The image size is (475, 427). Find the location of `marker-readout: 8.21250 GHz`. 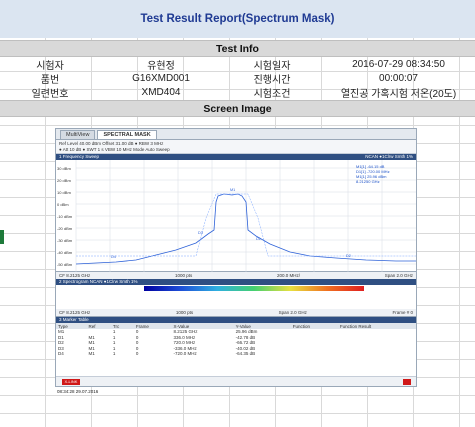

marker-readout: 8.21250 GHz is located at coordinates (368, 181).